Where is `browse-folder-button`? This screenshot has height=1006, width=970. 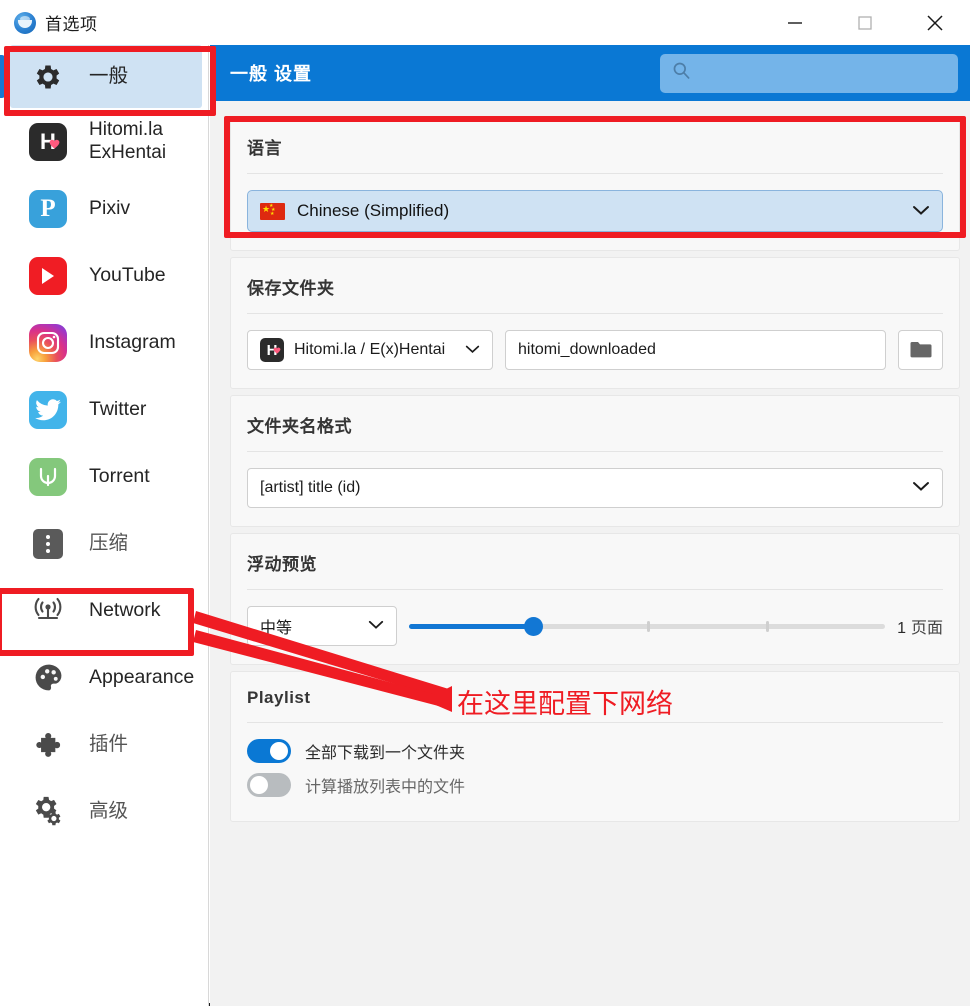 browse-folder-button is located at coordinates (920, 350).